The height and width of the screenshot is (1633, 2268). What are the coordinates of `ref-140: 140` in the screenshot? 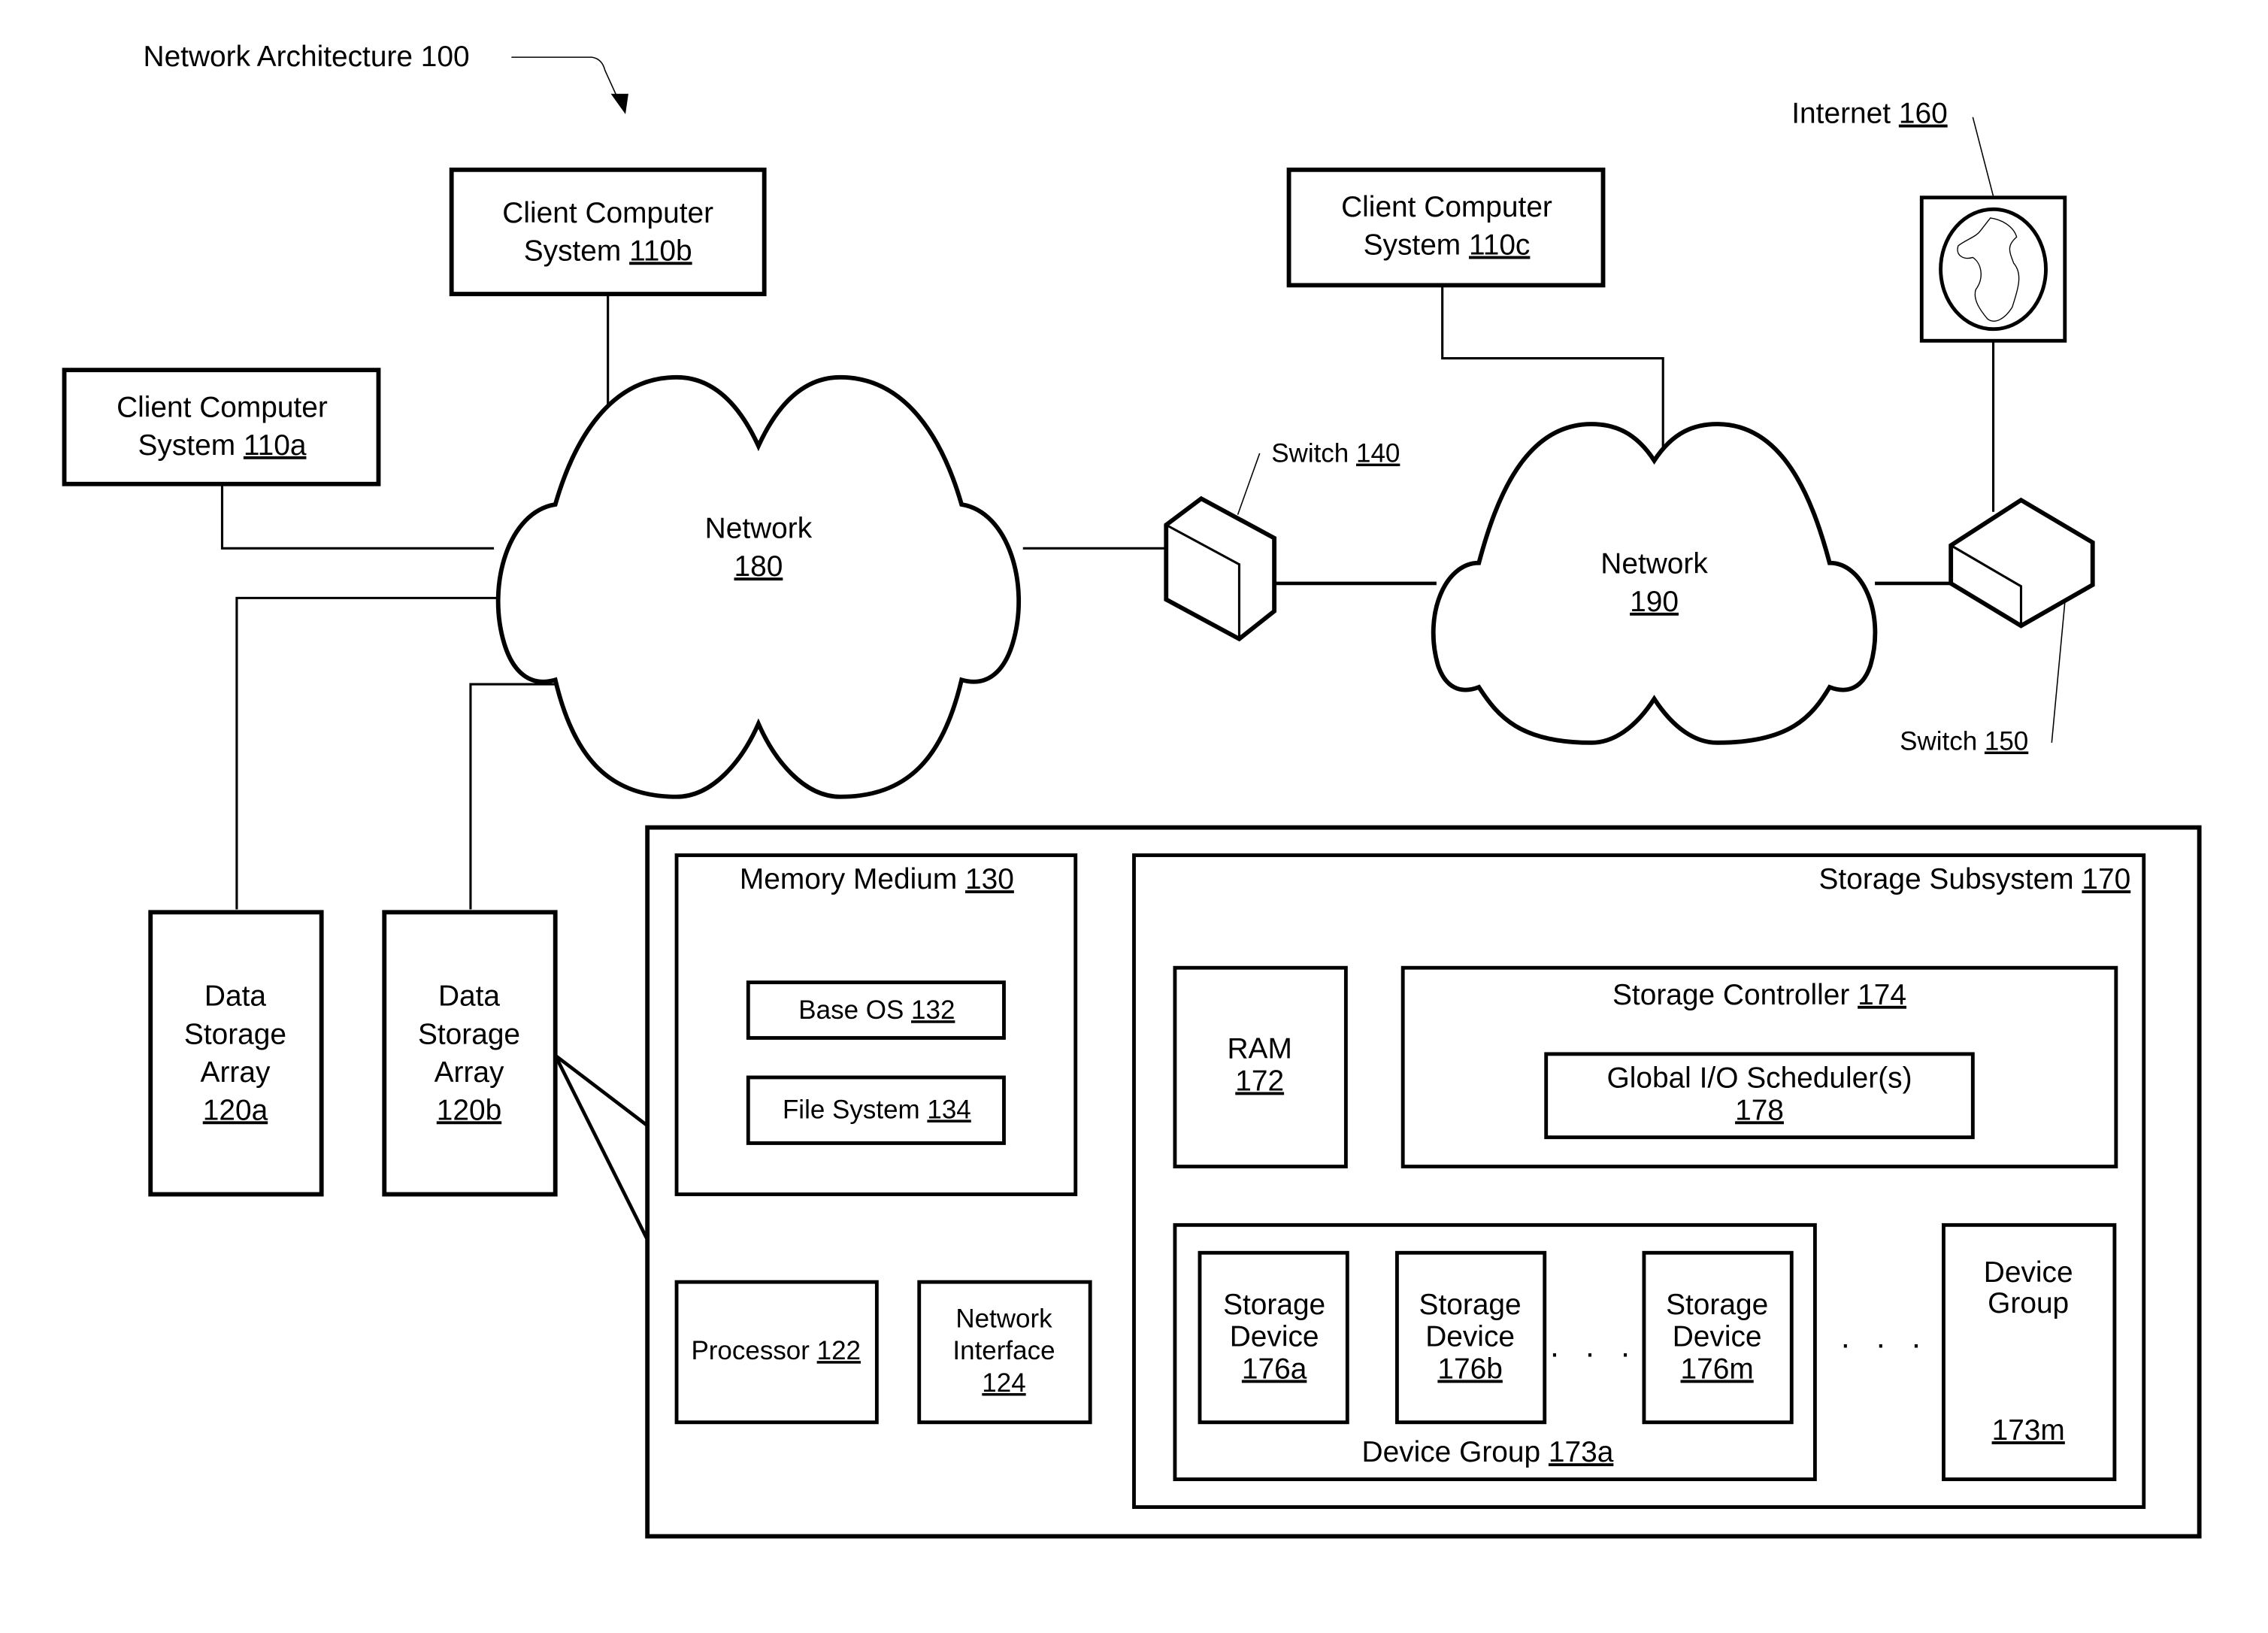 It's located at (1378, 453).